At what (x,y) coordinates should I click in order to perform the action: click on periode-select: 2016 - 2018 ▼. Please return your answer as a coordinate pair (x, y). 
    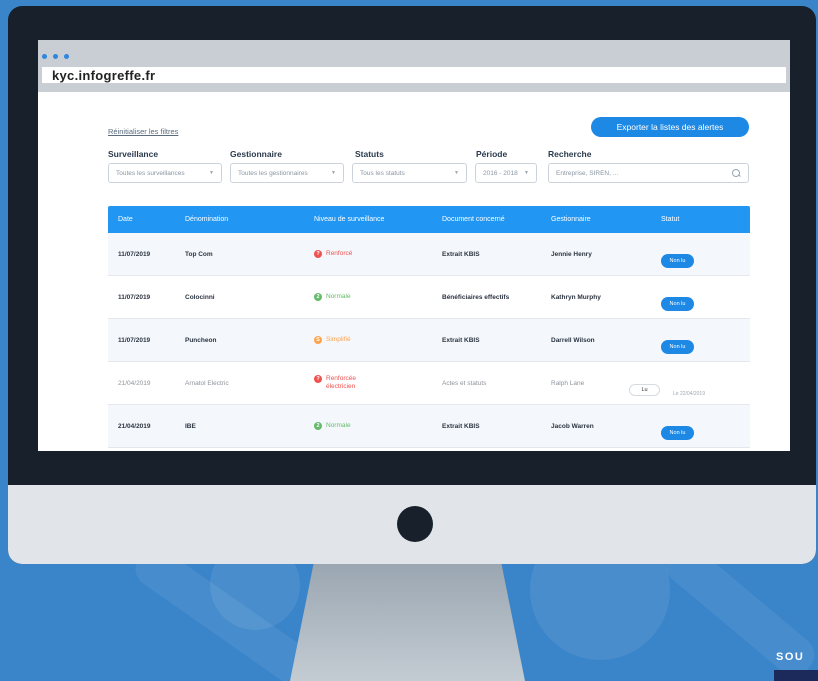
    Looking at the image, I should click on (506, 173).